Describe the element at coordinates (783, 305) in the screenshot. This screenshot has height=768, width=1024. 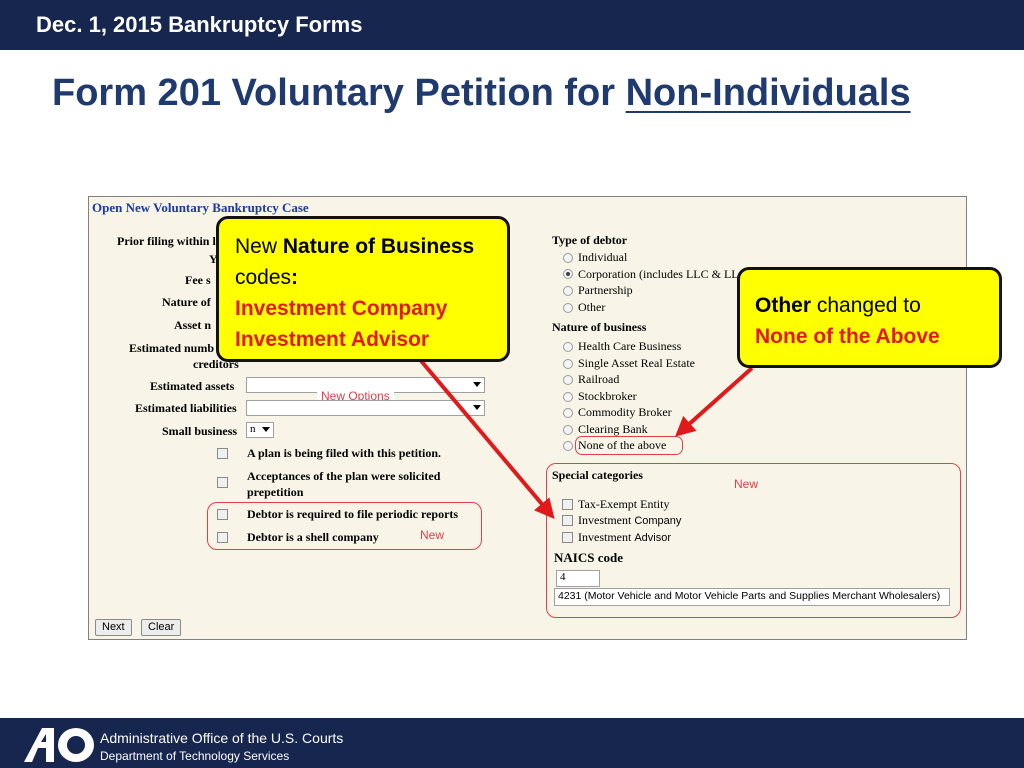
I see `callout-right-bold: Other` at that location.